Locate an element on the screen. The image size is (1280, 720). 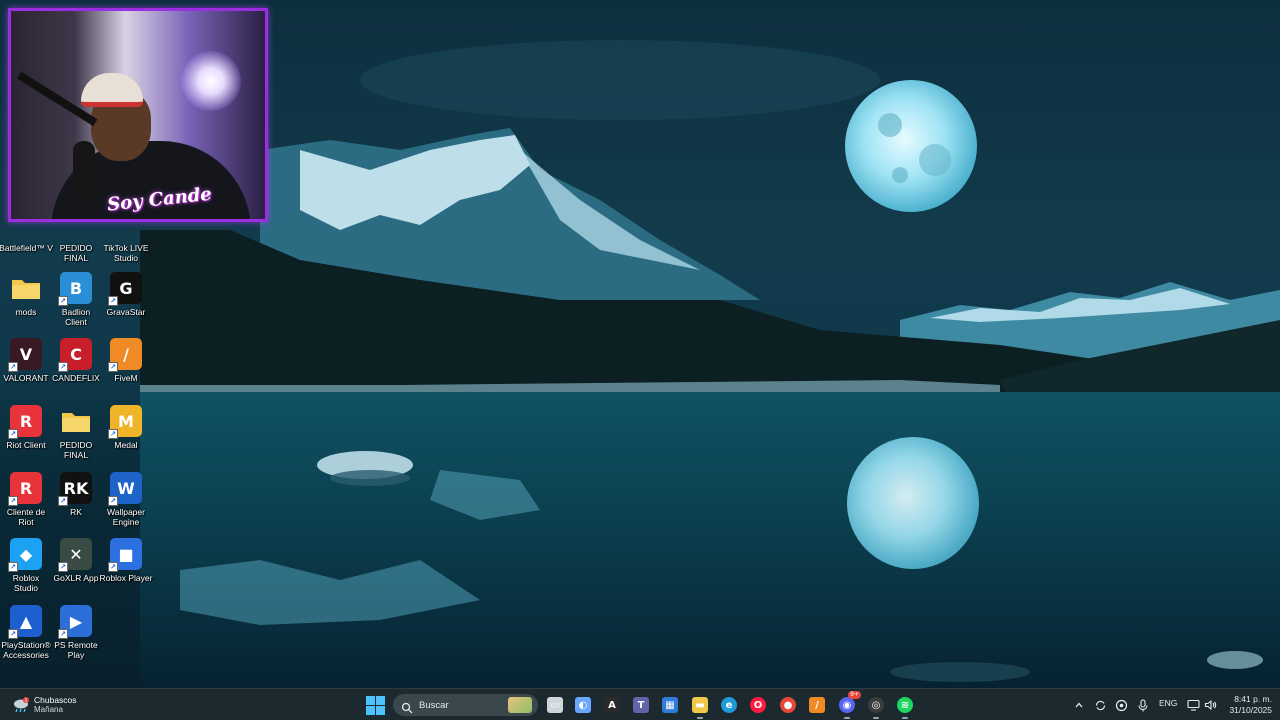
start-button is located at coordinates (375, 705).